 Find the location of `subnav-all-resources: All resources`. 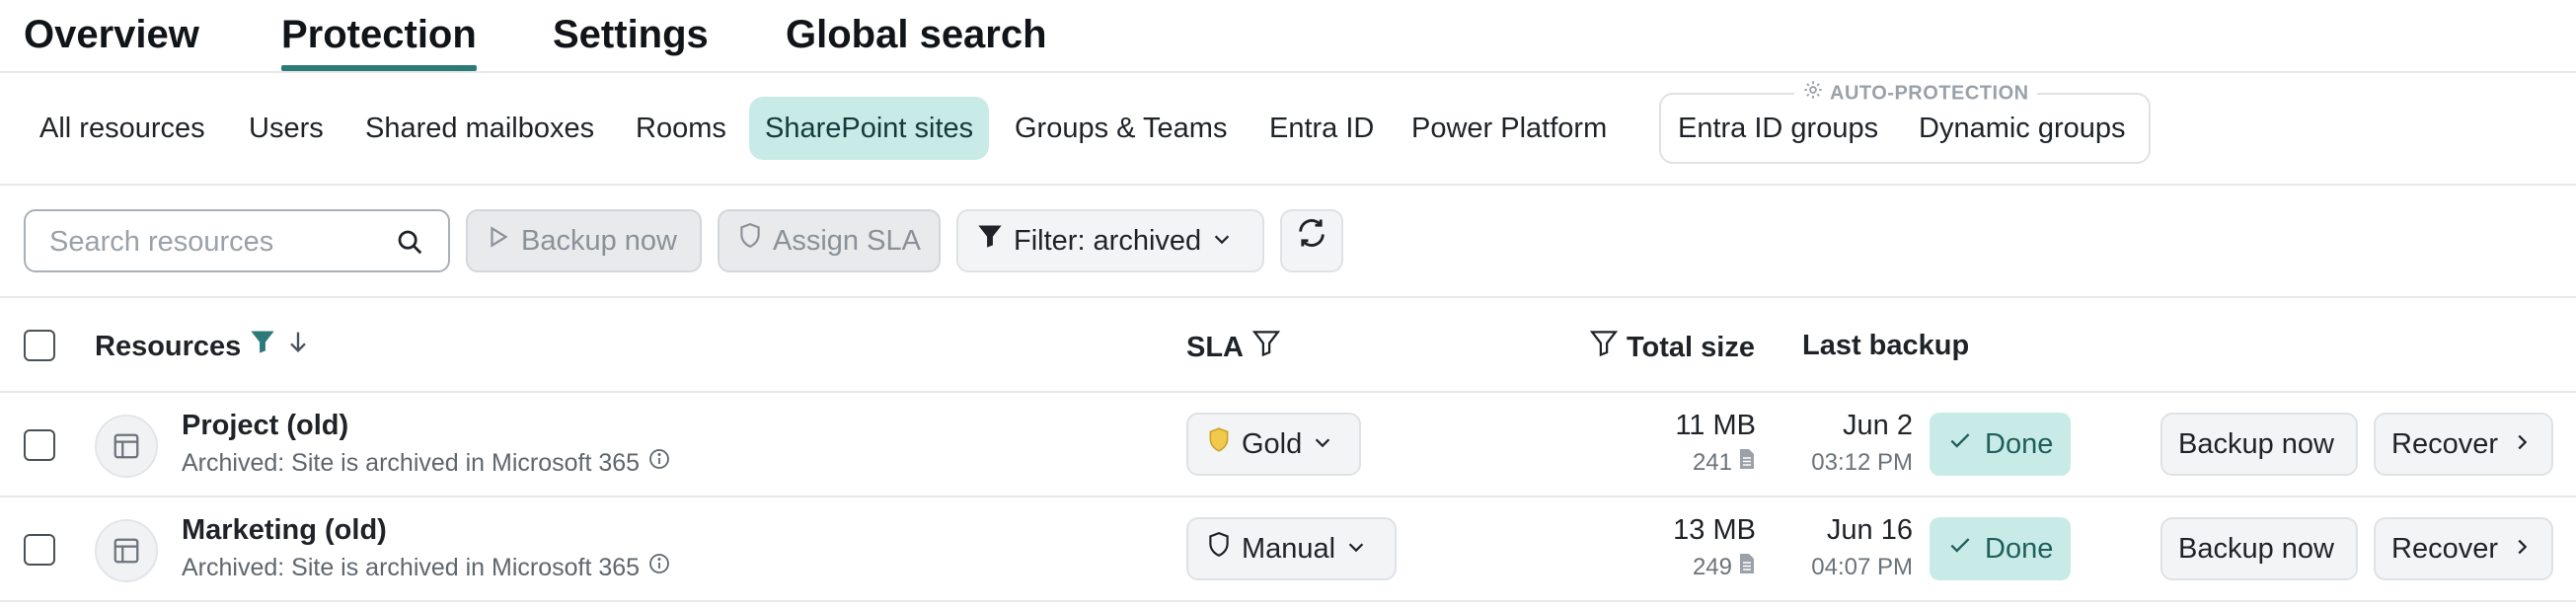

subnav-all-resources: All resources is located at coordinates (122, 128).